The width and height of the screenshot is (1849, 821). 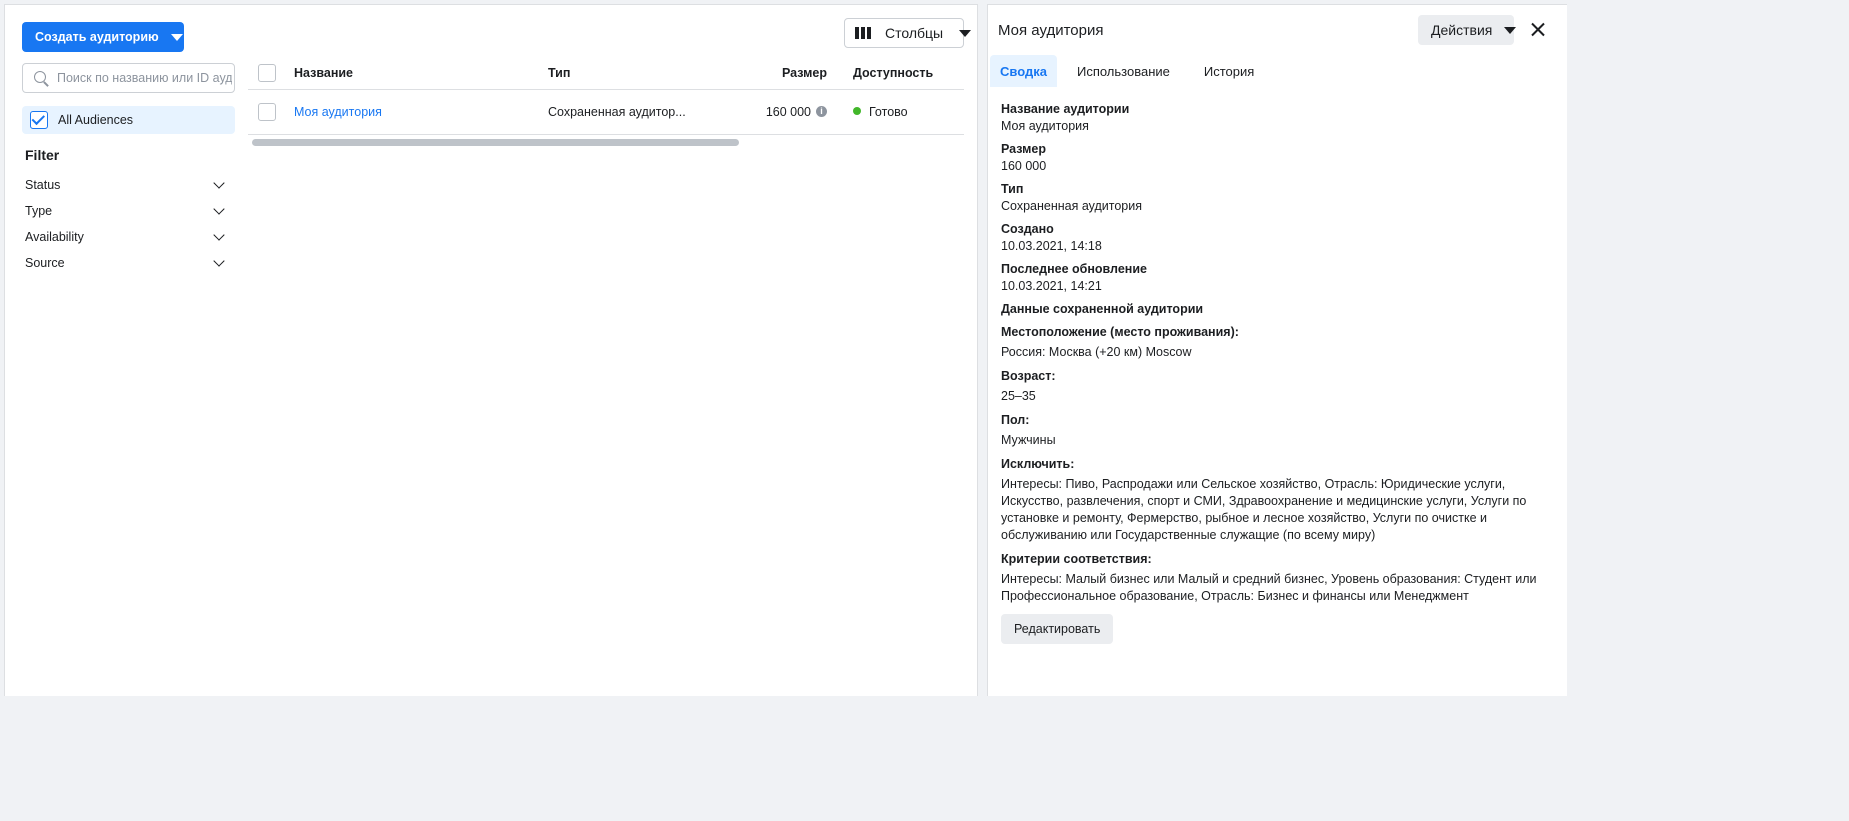 I want to click on filter-type-label: Type, so click(x=39, y=211).